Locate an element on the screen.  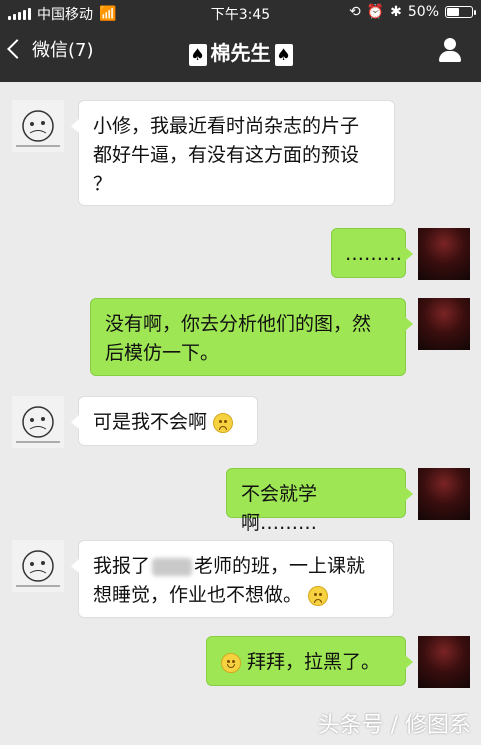
lock-rotation-icon: ⟲ is located at coordinates (354, 12).